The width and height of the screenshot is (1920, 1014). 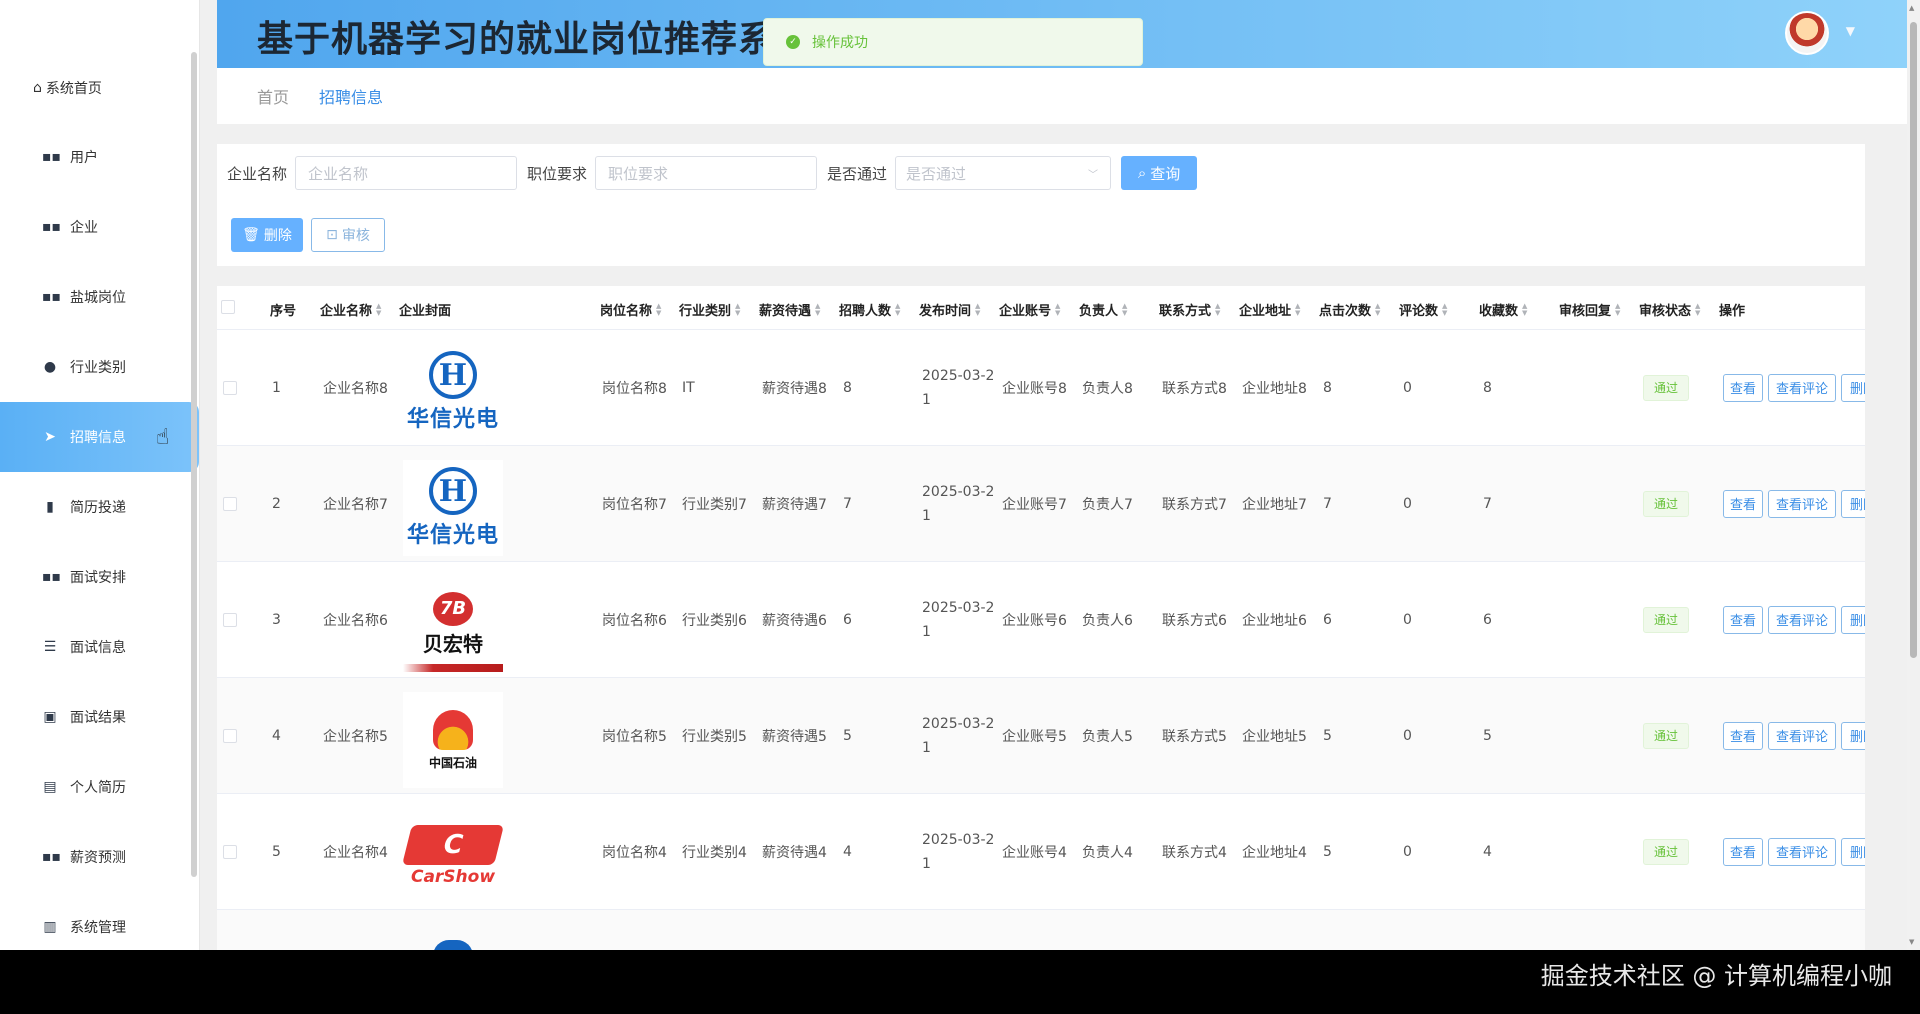 I want to click on nav-home: ⌂ 系统首页, so click(x=67, y=88).